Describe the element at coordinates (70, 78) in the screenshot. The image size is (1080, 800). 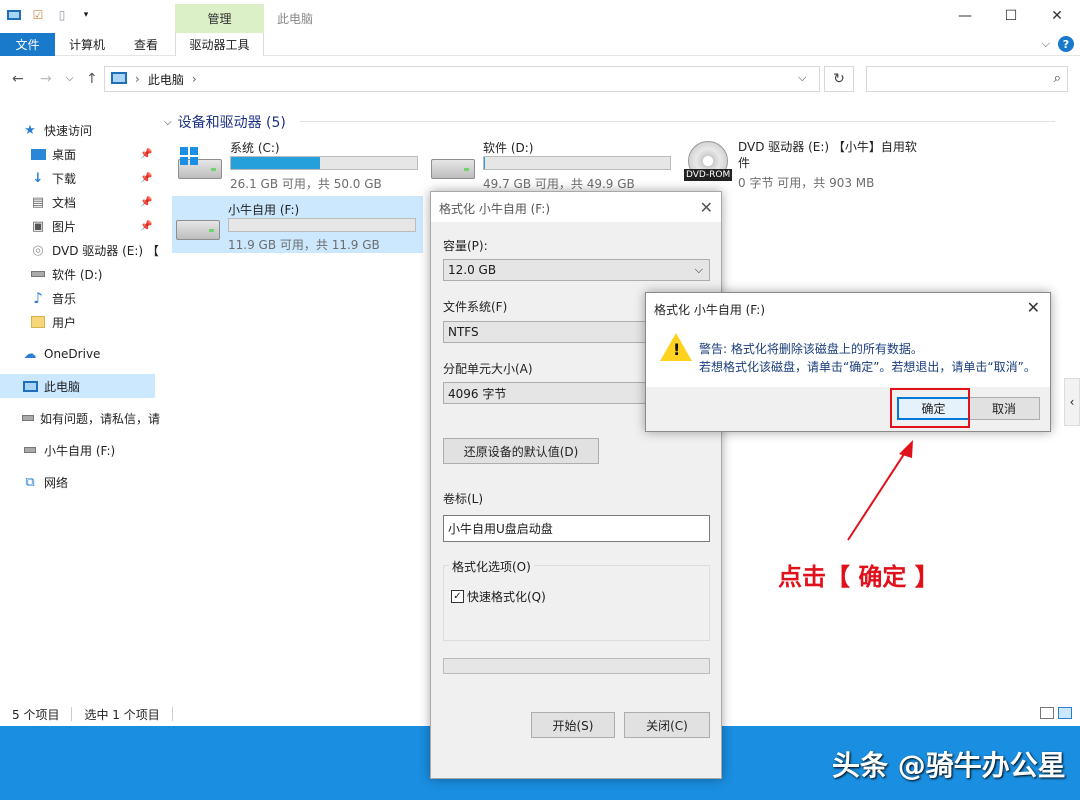
I see `recent-locations-icon: ⌵` at that location.